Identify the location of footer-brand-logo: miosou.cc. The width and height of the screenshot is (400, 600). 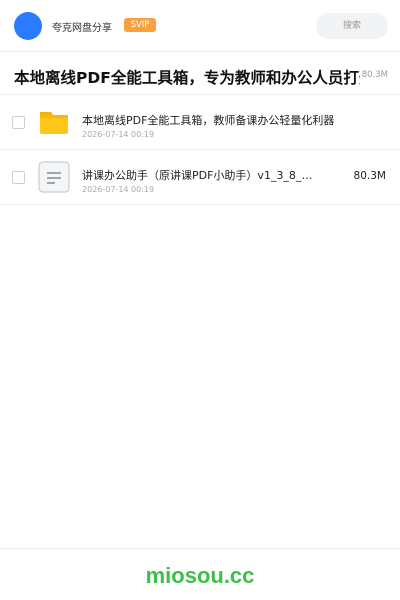
(200, 576).